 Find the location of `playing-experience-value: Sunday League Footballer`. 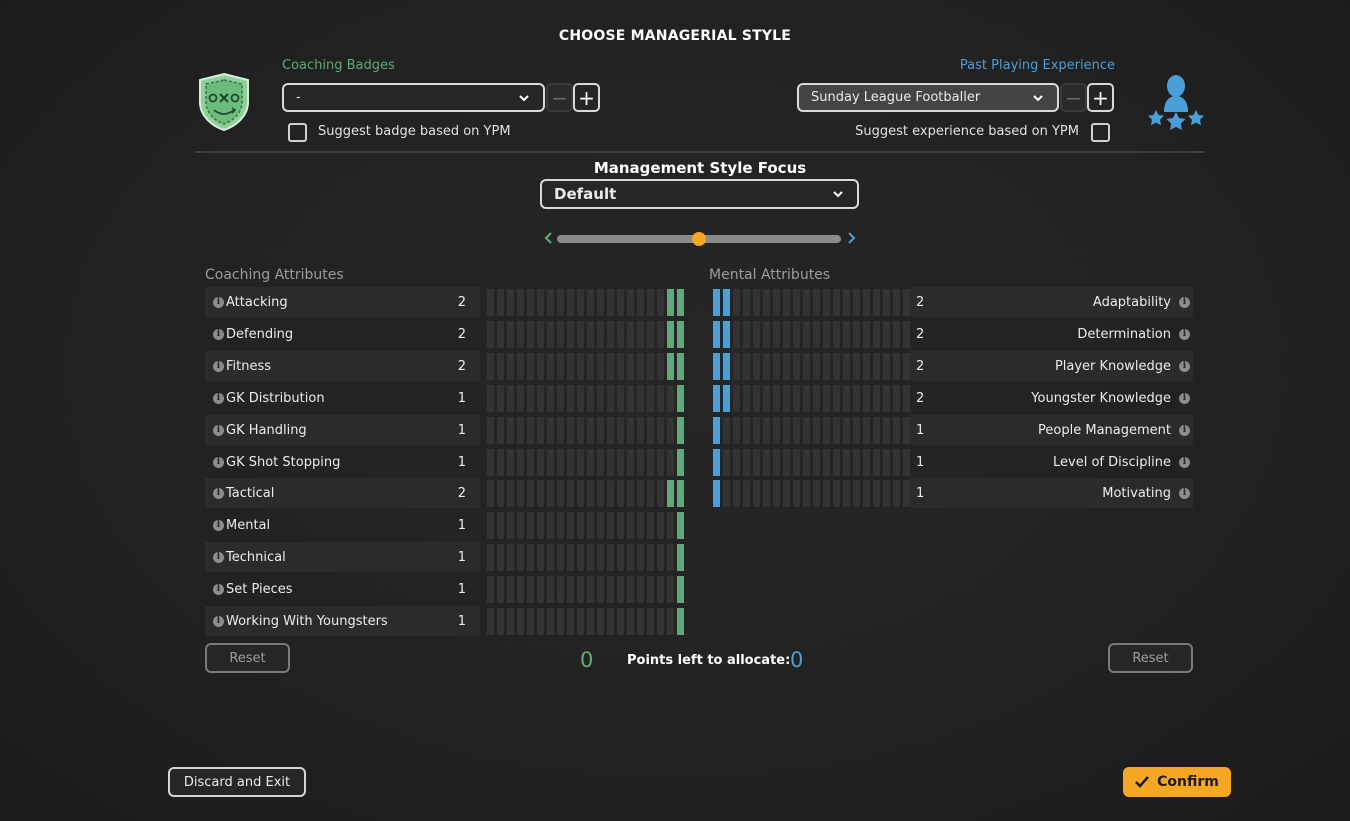

playing-experience-value: Sunday League Footballer is located at coordinates (896, 97).